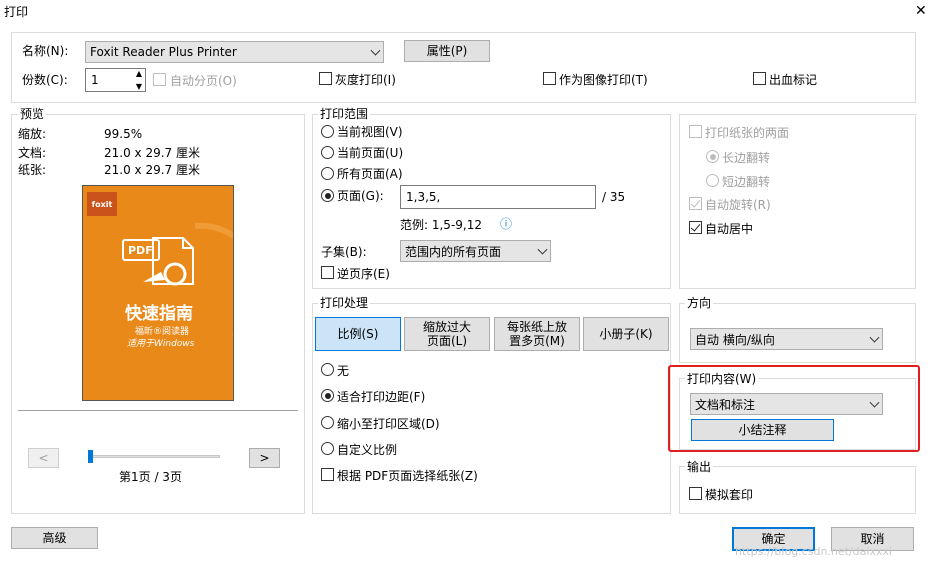 The width and height of the screenshot is (934, 569). What do you see at coordinates (695, 131) in the screenshot?
I see `both-sides-checkbox` at bounding box center [695, 131].